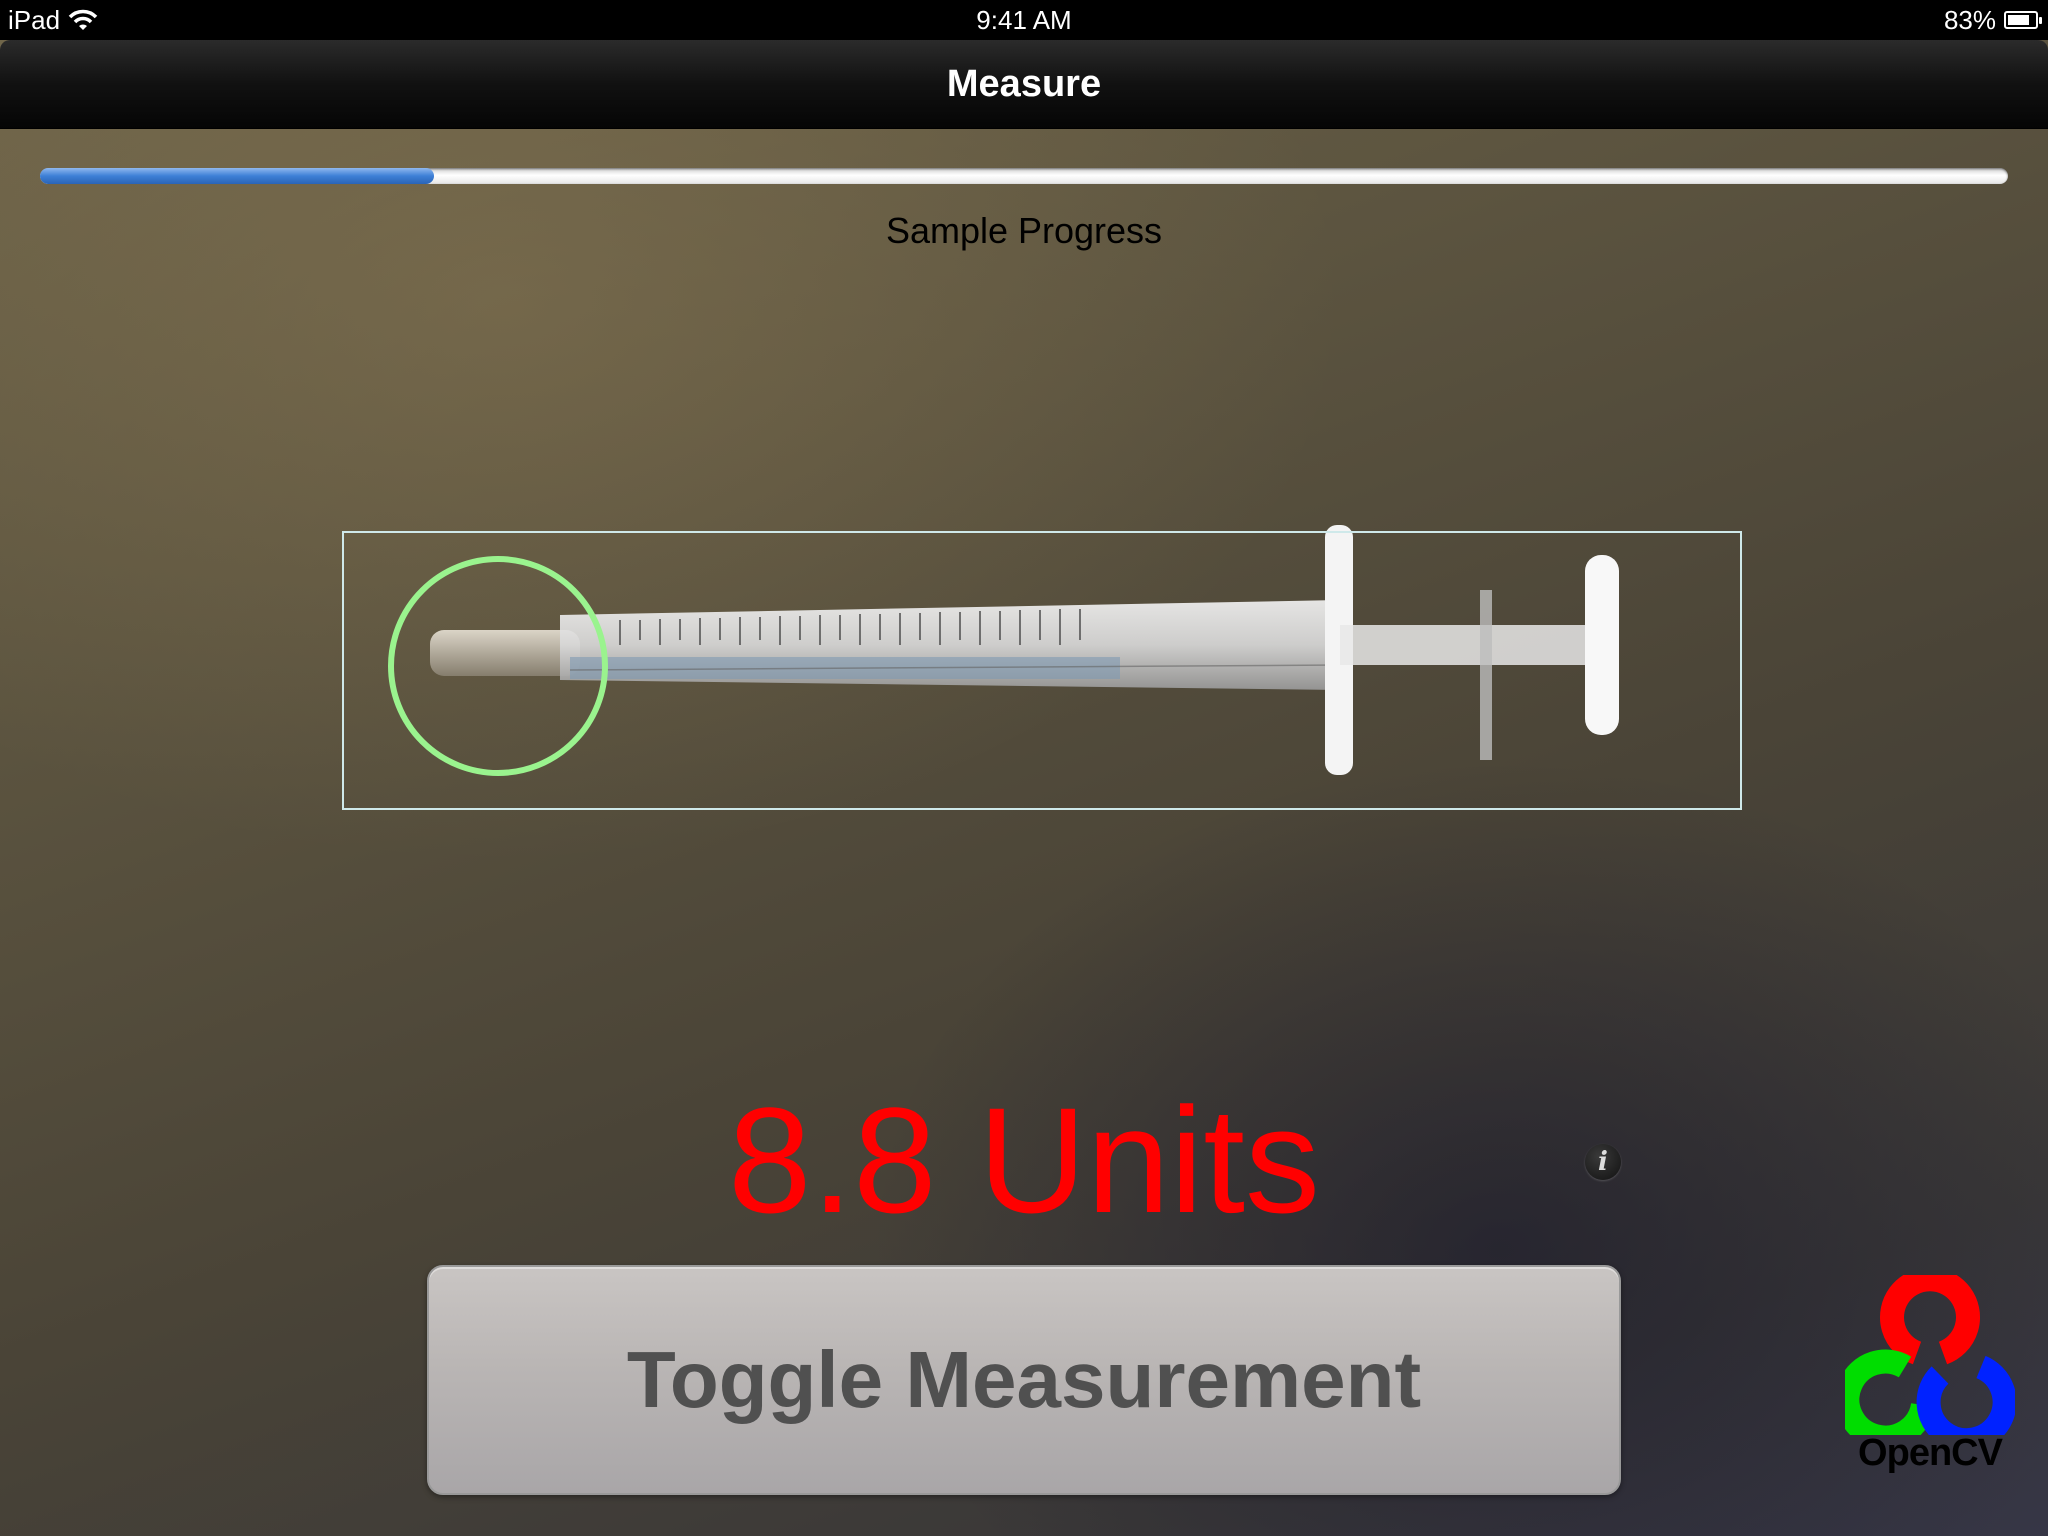 This screenshot has height=1536, width=2048. What do you see at coordinates (1024, 1160) in the screenshot?
I see `measurement-readout: 8.8 Units` at bounding box center [1024, 1160].